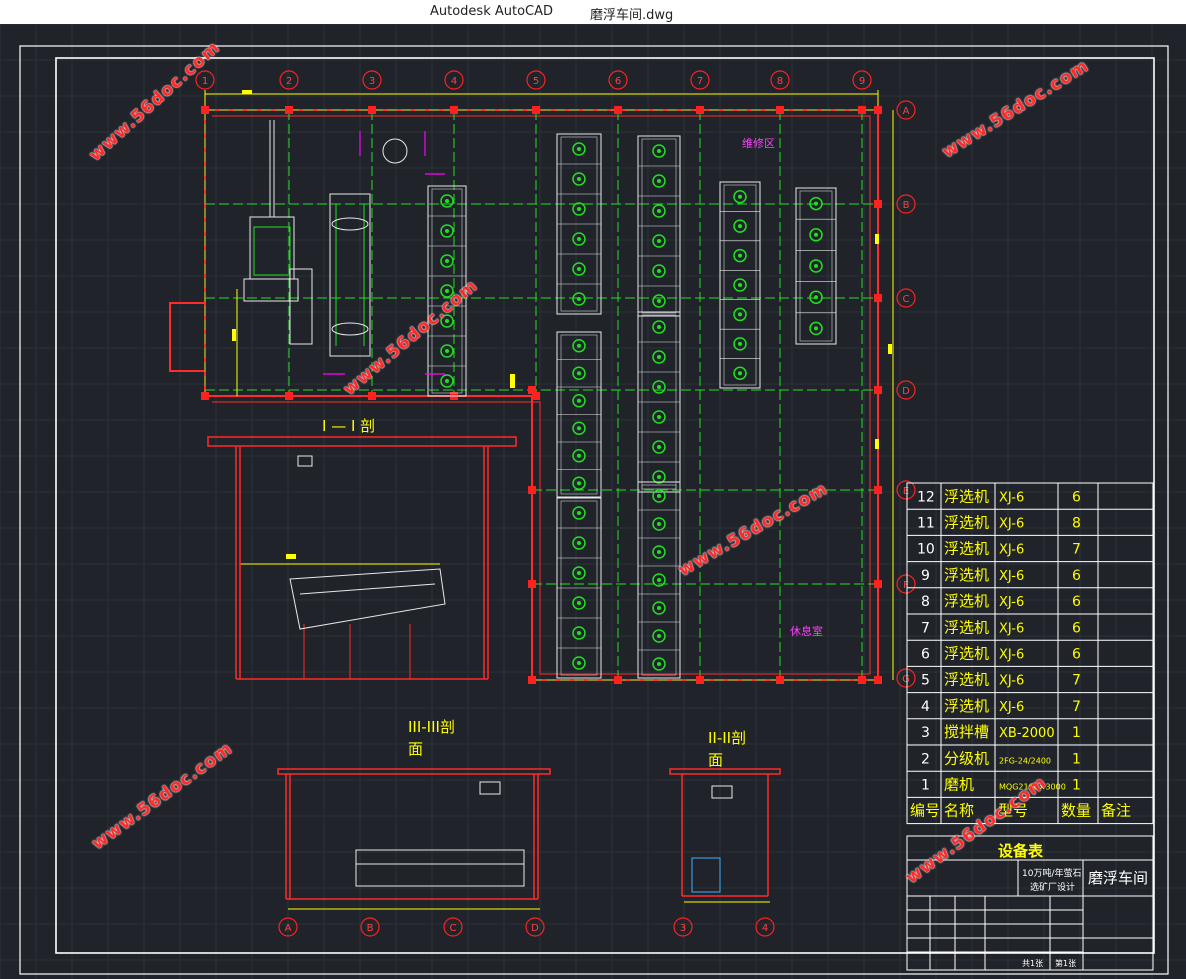 The width and height of the screenshot is (1186, 979). Describe the element at coordinates (368, 247) in the screenshot. I see `spiral-classifier` at that location.